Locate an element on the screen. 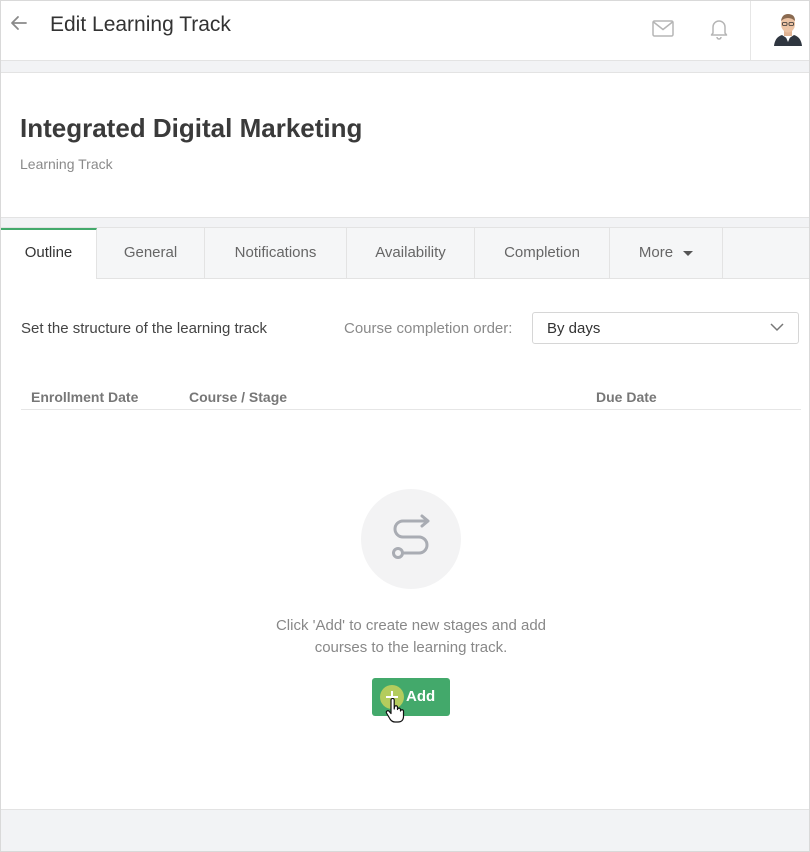 Image resolution: width=810 pixels, height=852 pixels. tab-general: General is located at coordinates (151, 253).